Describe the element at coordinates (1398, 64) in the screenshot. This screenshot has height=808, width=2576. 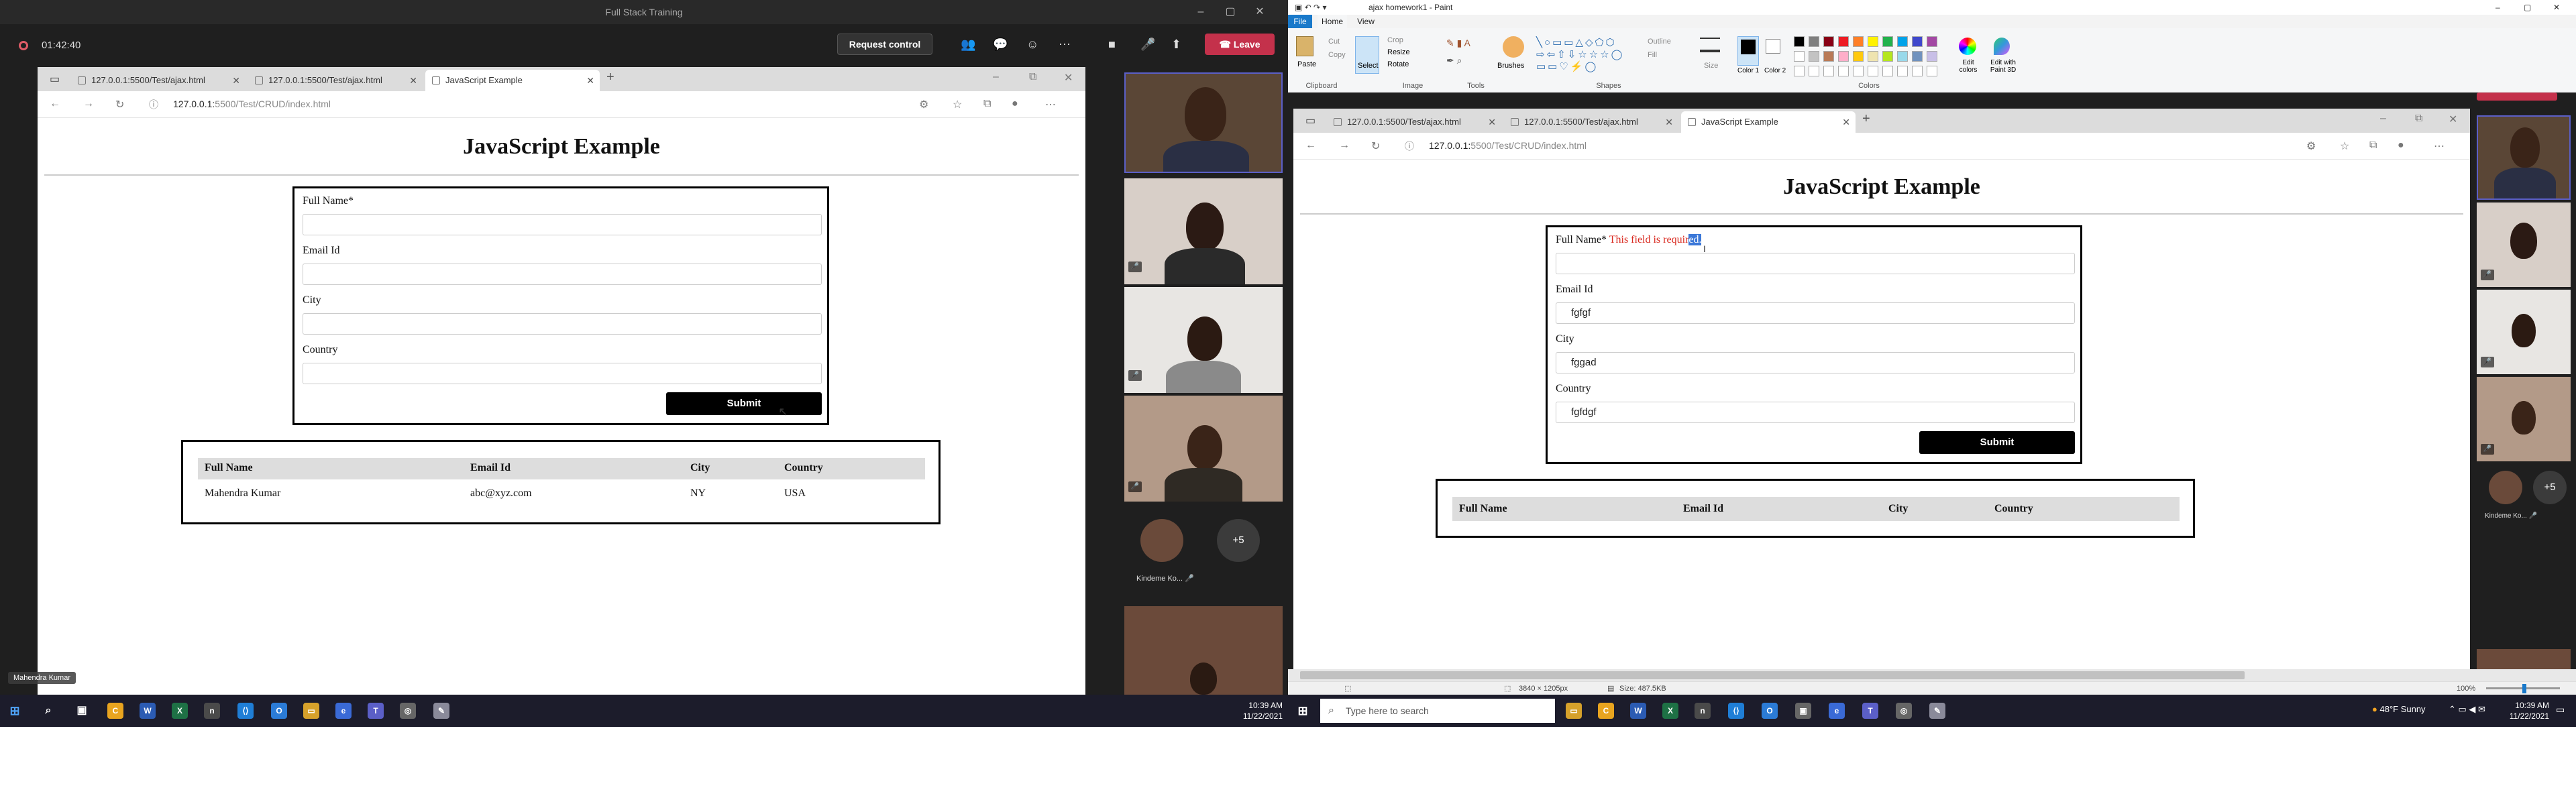
I see `rotate-button: Rotate` at that location.